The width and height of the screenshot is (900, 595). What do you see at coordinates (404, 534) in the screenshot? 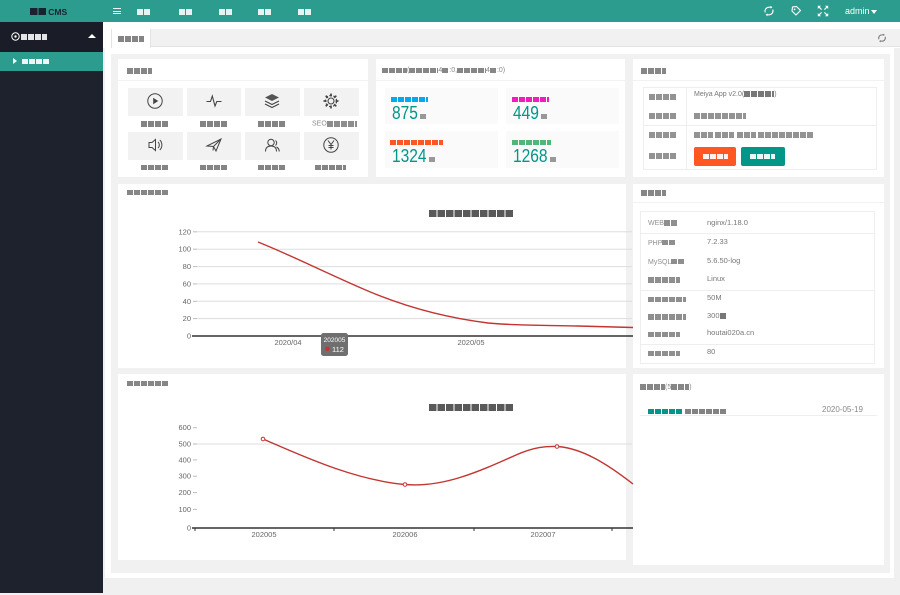
I see `svg-text: 202006` at bounding box center [404, 534].